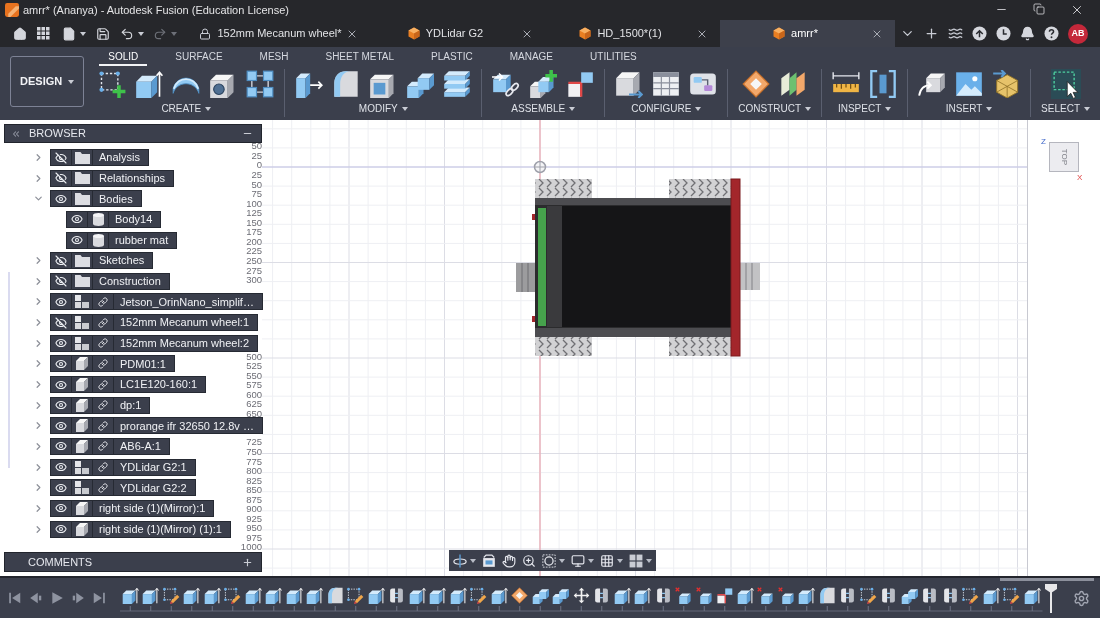 This screenshot has height=618, width=1100. Describe the element at coordinates (247, 562) in the screenshot. I see `plus-icon` at that location.